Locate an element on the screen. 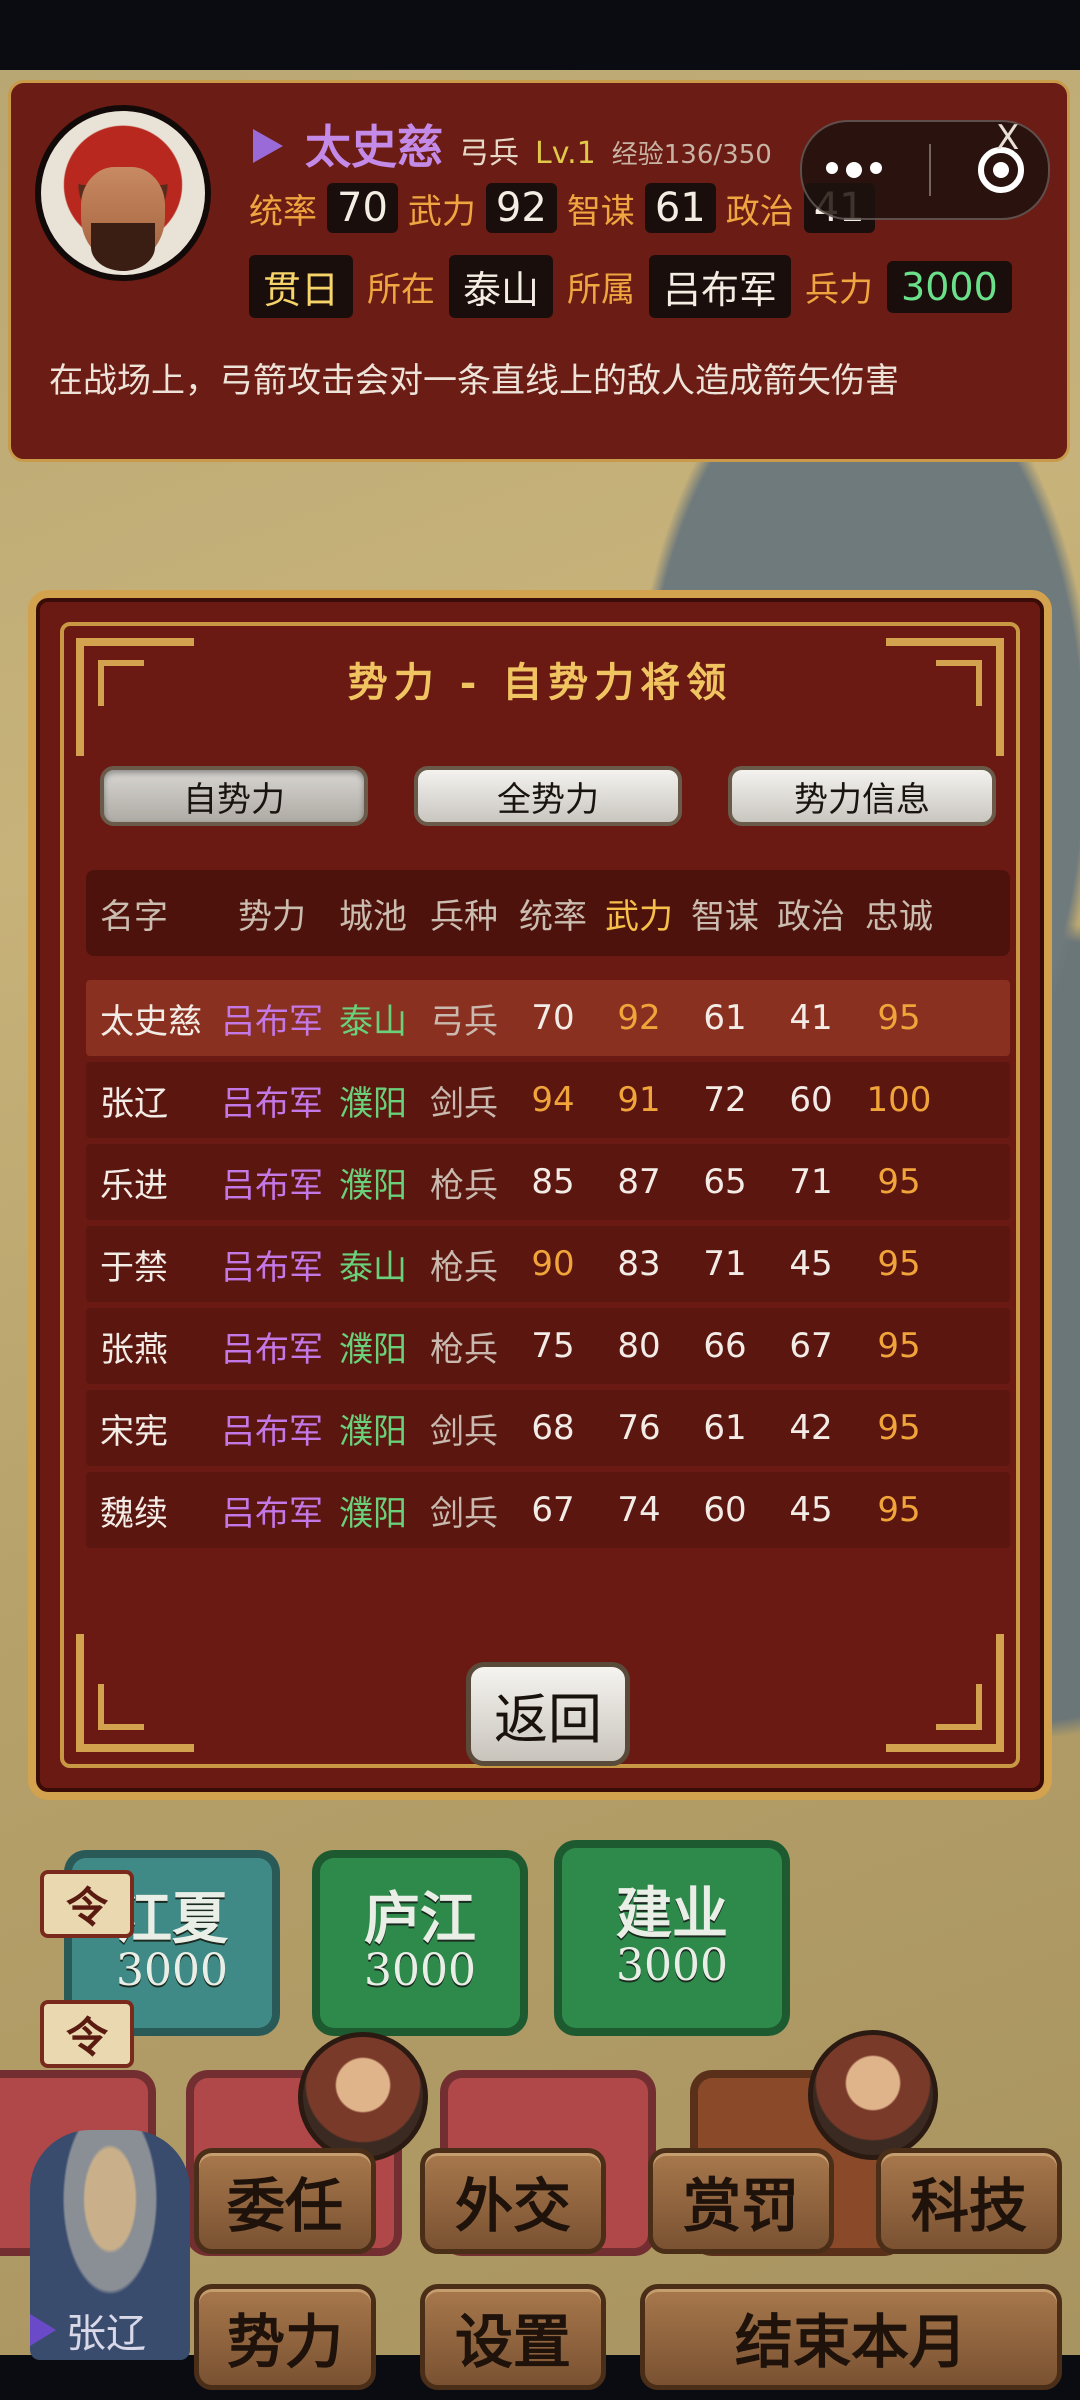  table-row: 魏续 吕布军 濮阳 剑兵 67 74 60 45 95 is located at coordinates (548, 1510).